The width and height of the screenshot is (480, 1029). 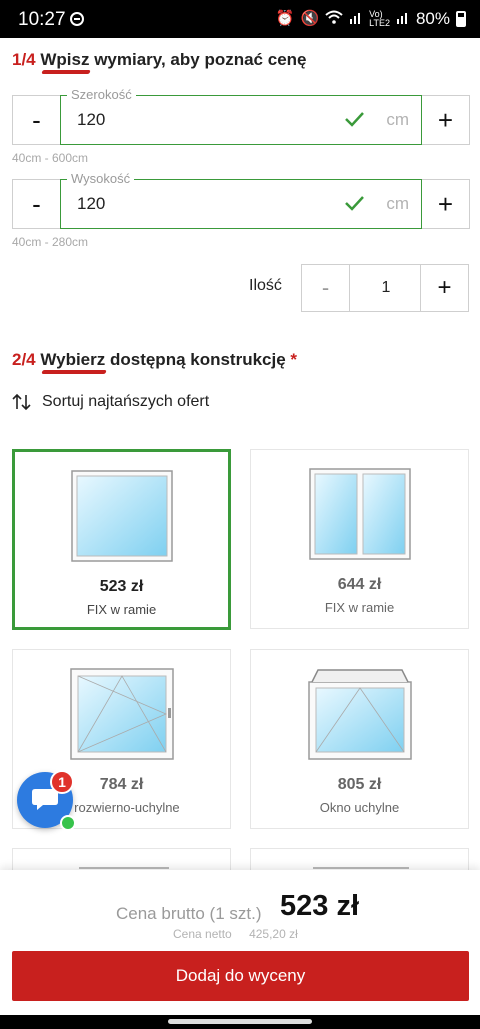 What do you see at coordinates (42, 19) in the screenshot?
I see `status-time: 10:27` at bounding box center [42, 19].